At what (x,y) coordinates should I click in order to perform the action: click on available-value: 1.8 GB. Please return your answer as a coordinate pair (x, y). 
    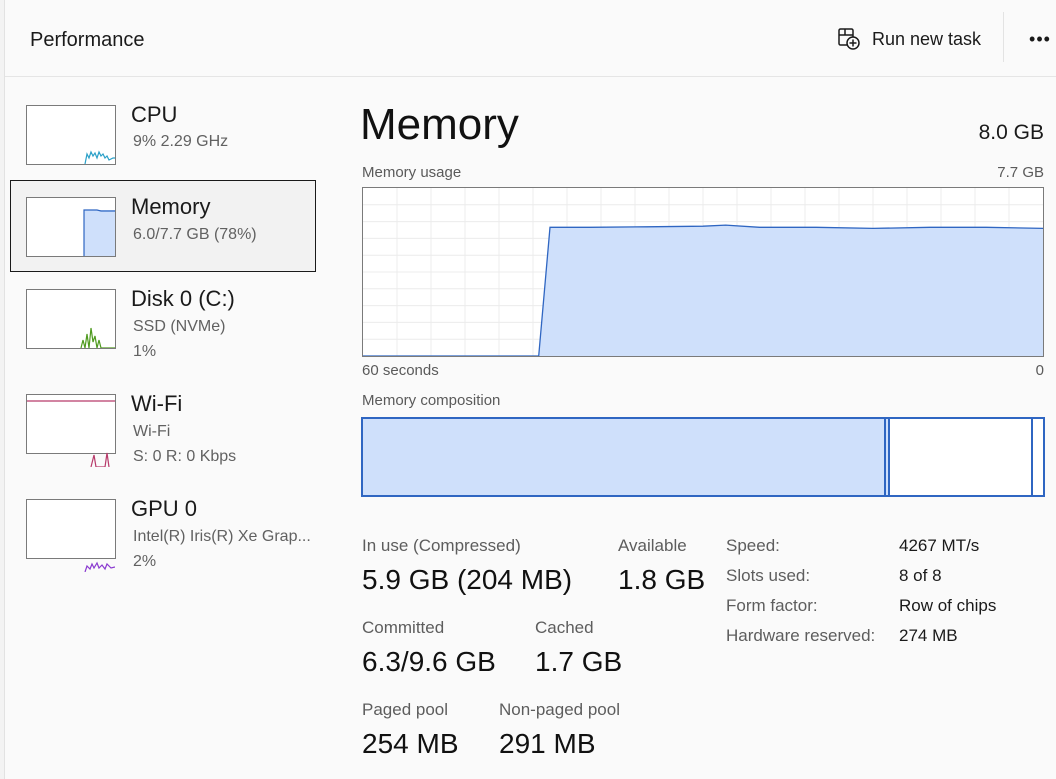
    Looking at the image, I should click on (662, 579).